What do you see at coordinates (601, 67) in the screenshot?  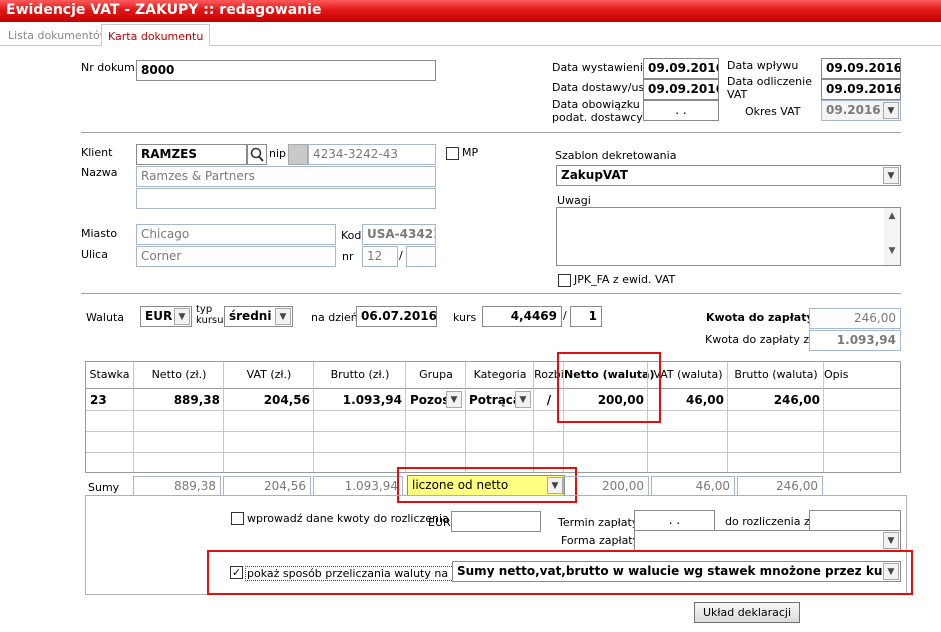 I see `data-wystawienia-label: Data wystawienia` at bounding box center [601, 67].